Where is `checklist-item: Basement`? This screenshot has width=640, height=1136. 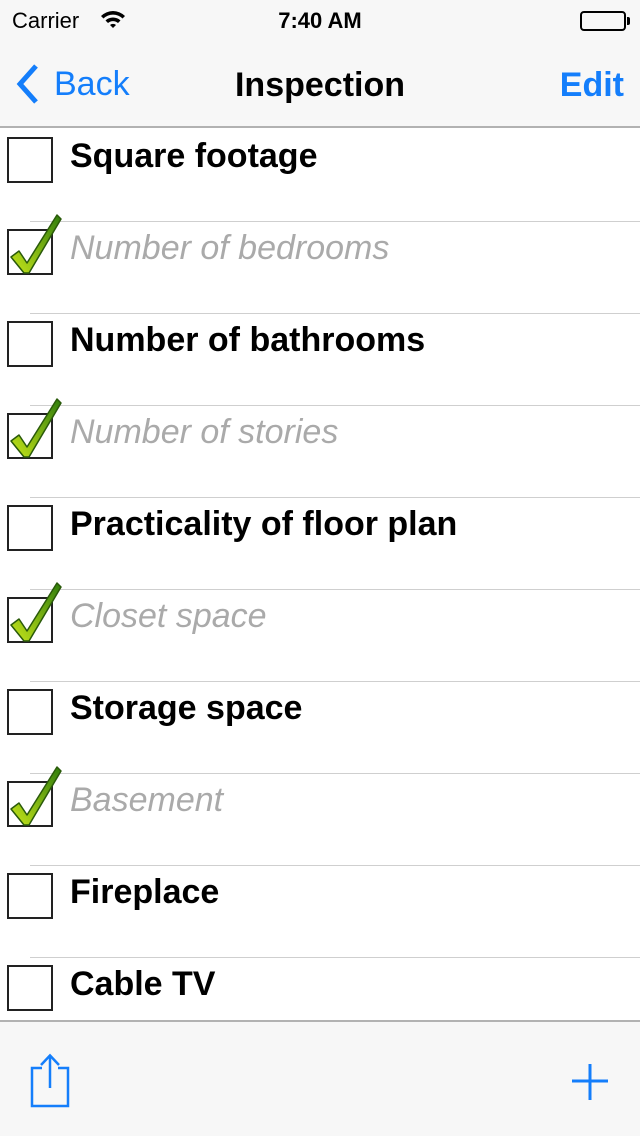
checklist-item: Basement is located at coordinates (320, 816).